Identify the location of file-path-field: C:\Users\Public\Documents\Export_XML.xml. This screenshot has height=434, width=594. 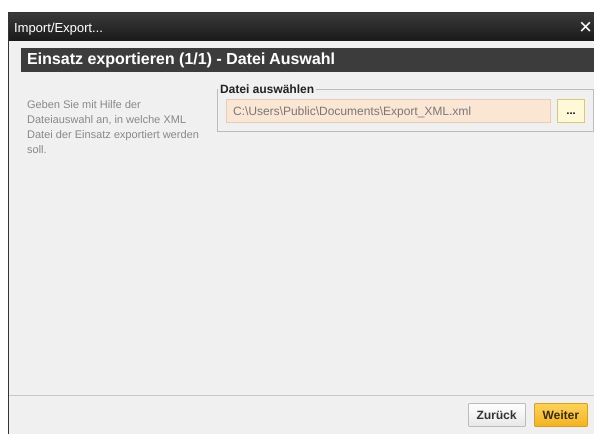
(388, 111).